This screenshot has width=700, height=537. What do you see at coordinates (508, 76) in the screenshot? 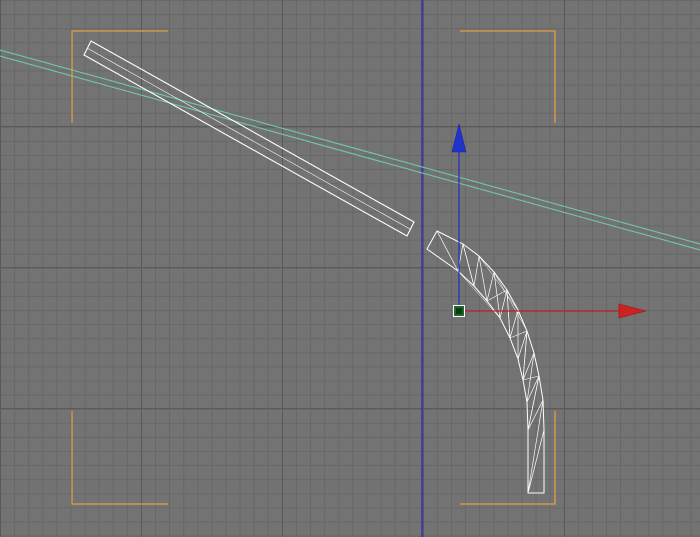
I see `safe-frame-corner-top-right` at bounding box center [508, 76].